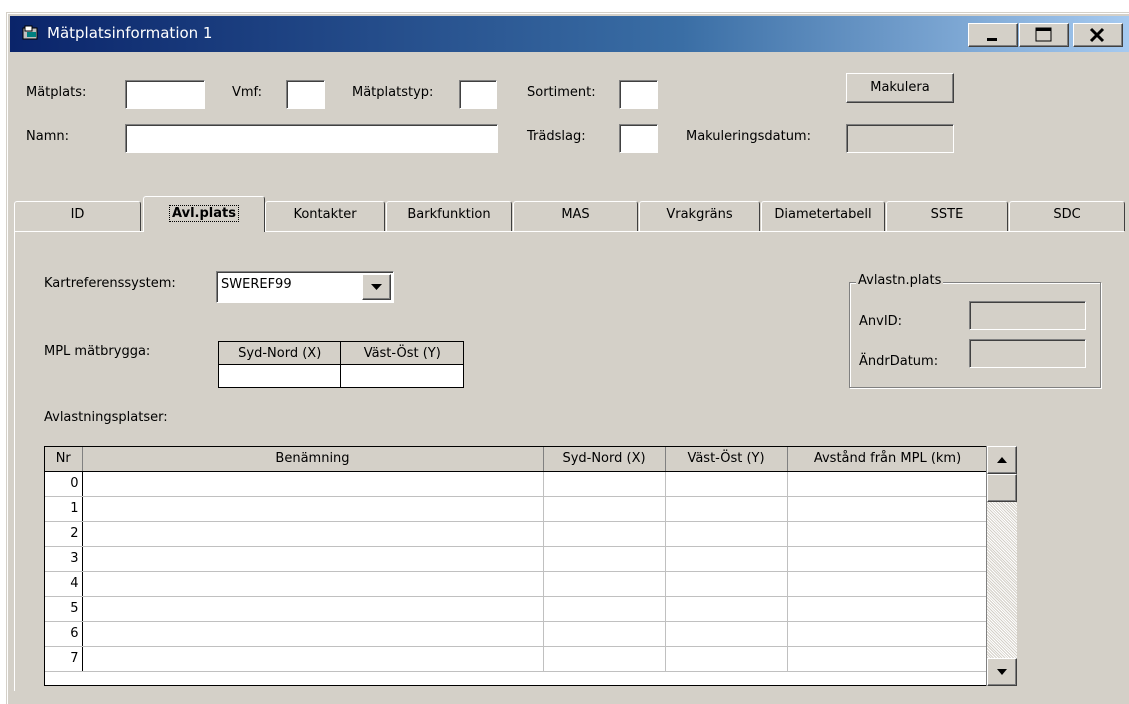  What do you see at coordinates (64, 459) in the screenshot?
I see `grid-header-nr: Nr` at bounding box center [64, 459].